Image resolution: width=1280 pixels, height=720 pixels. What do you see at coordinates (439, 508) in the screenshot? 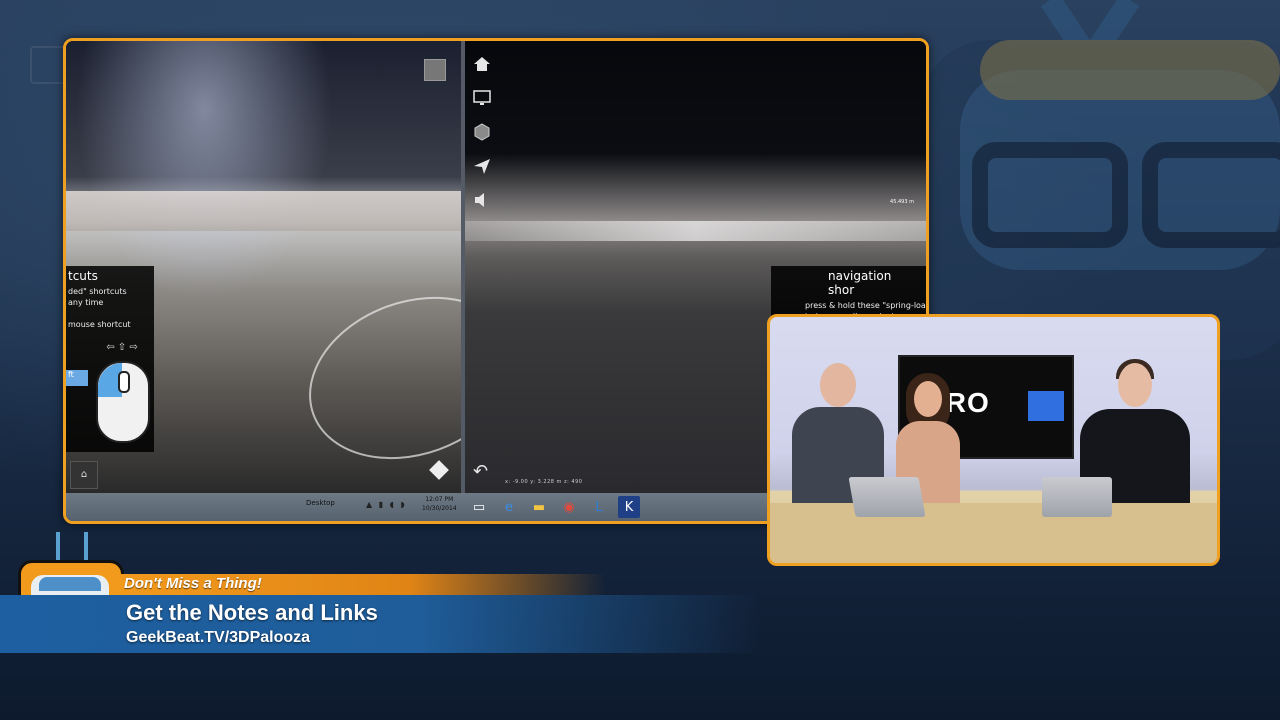
I see `clock-date: 10/30/2014` at bounding box center [439, 508].